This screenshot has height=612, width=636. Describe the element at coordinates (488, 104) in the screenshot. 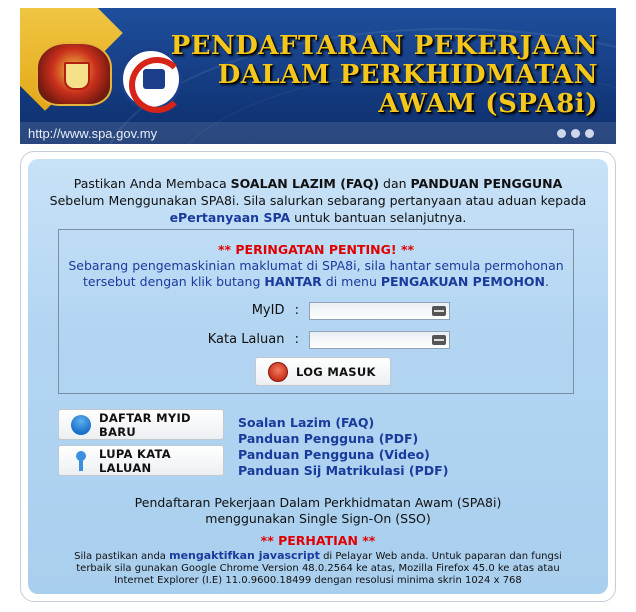

I see `title-line: AWAM (SPA8i)` at that location.